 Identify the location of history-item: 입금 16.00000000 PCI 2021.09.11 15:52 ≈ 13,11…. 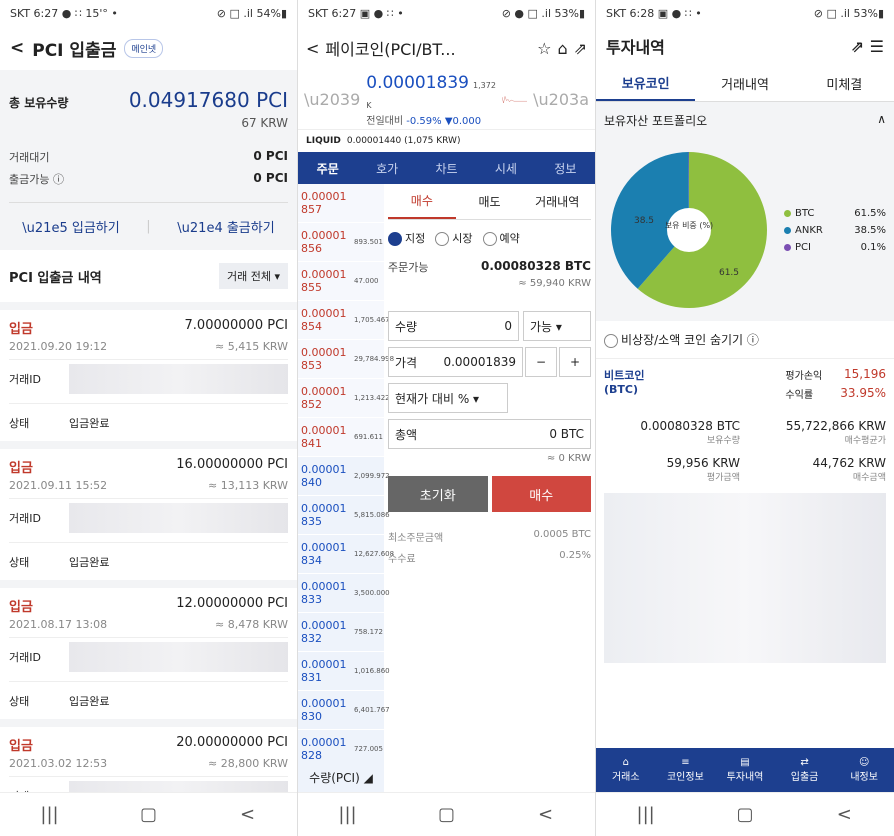
(148, 510).